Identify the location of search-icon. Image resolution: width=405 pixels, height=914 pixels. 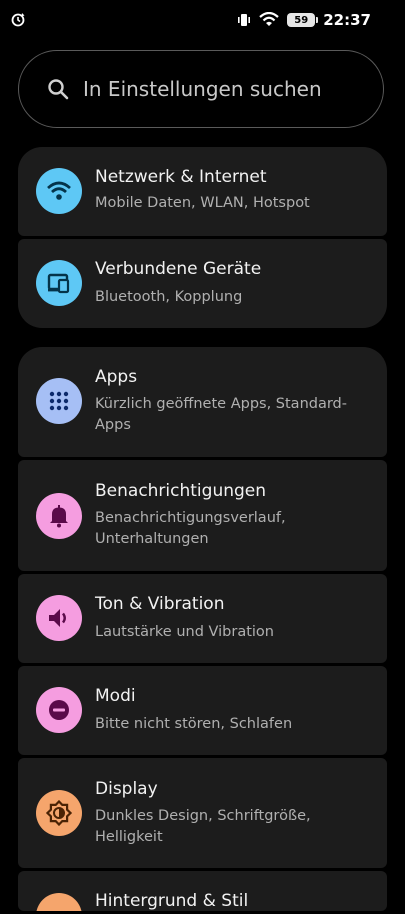
(58, 89).